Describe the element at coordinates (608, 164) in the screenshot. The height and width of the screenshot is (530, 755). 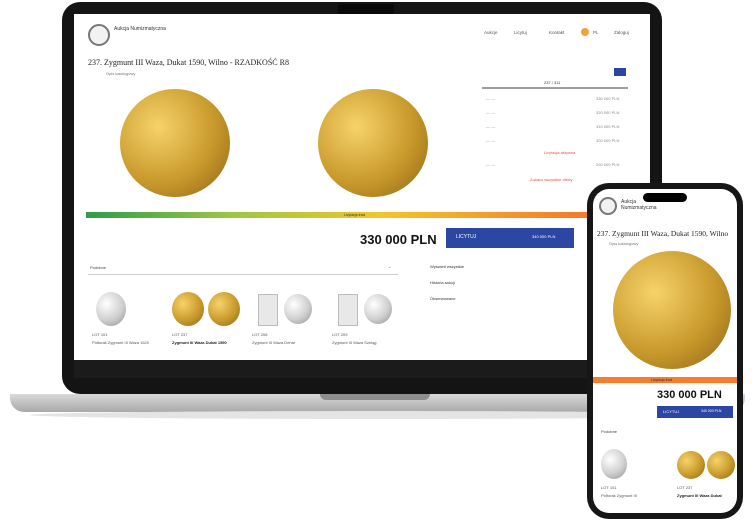
I see `bid-row-value: 290 000 PLN` at that location.